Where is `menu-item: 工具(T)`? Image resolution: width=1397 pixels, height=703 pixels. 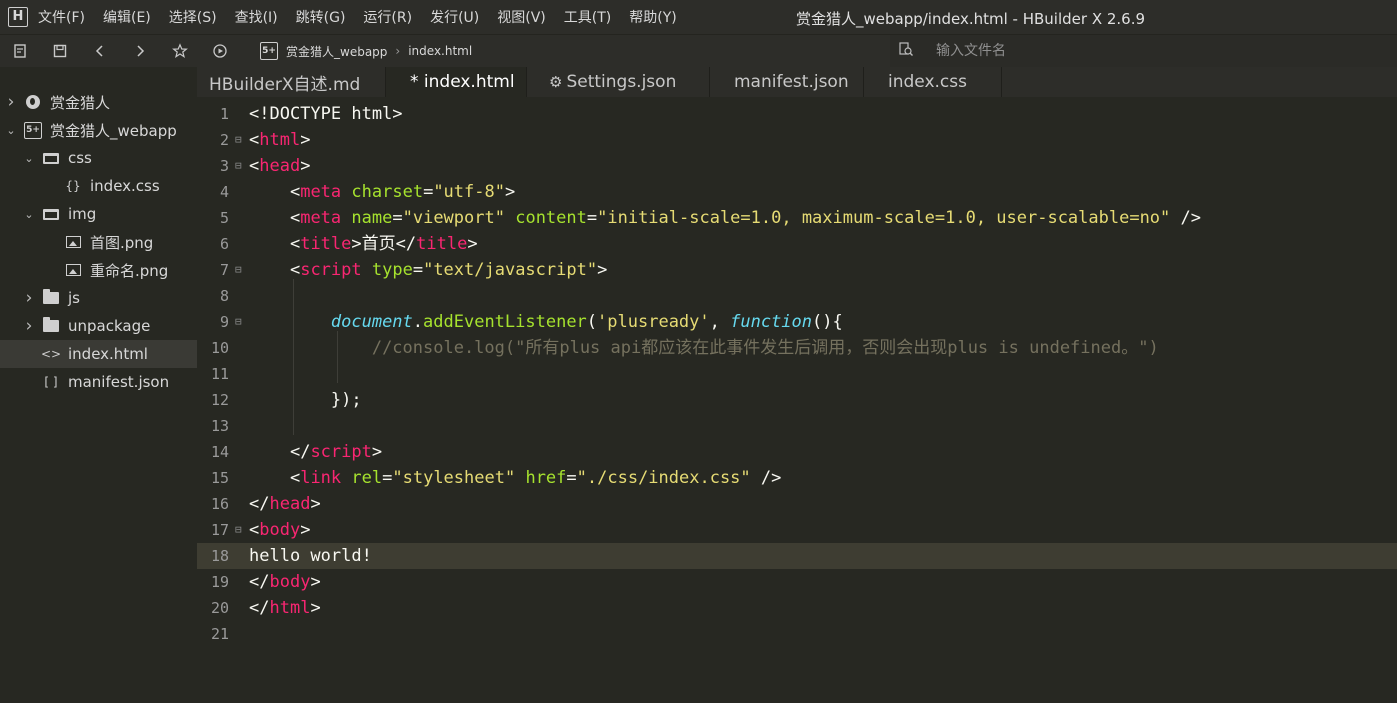
menu-item: 工具(T) is located at coordinates (587, 17).